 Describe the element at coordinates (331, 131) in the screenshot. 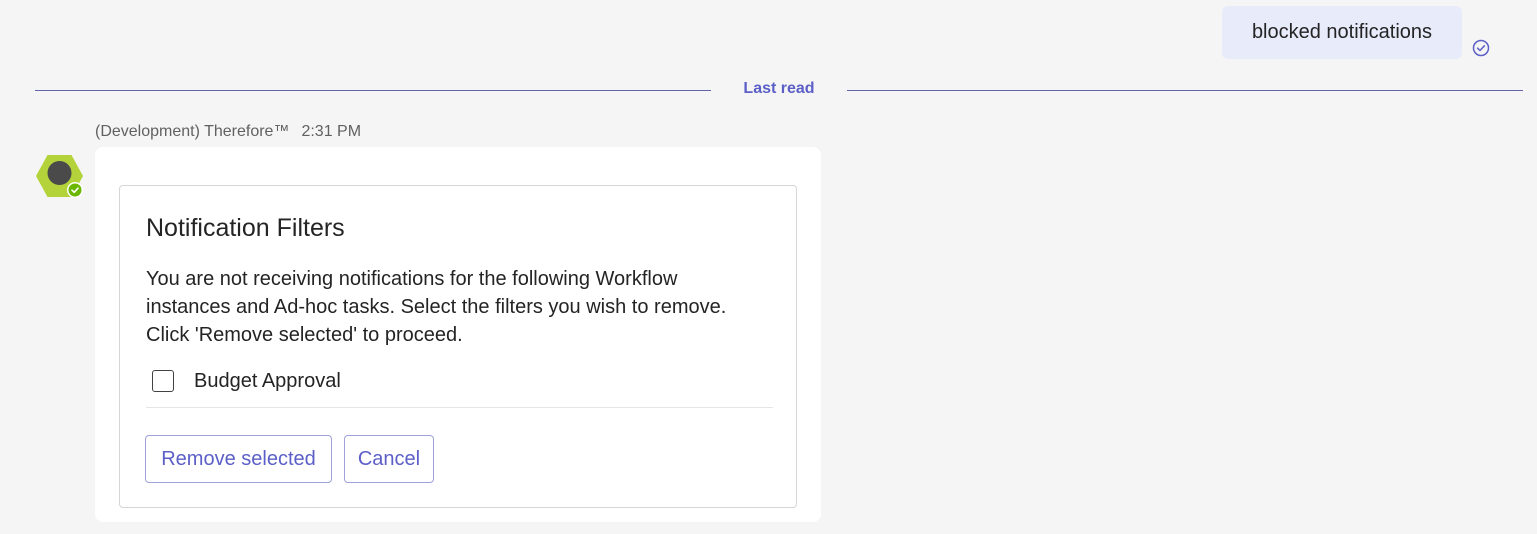

I see `message-time: 2:31 PM` at that location.